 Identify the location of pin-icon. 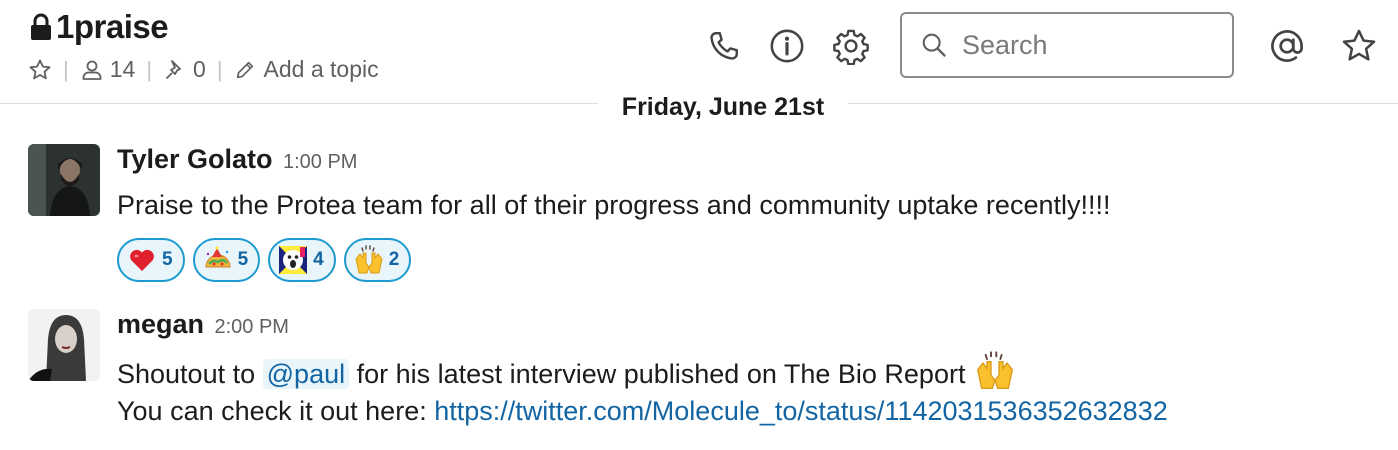
(173, 69).